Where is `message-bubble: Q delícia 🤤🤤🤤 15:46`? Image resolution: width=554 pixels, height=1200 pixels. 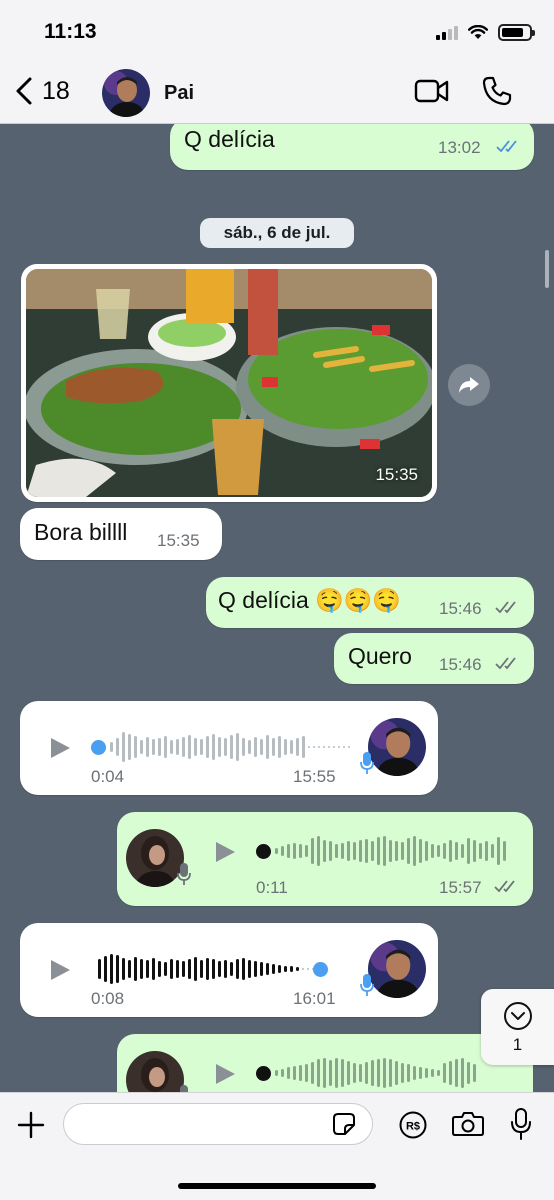 message-bubble: Q delícia 🤤🤤🤤 15:46 is located at coordinates (370, 602).